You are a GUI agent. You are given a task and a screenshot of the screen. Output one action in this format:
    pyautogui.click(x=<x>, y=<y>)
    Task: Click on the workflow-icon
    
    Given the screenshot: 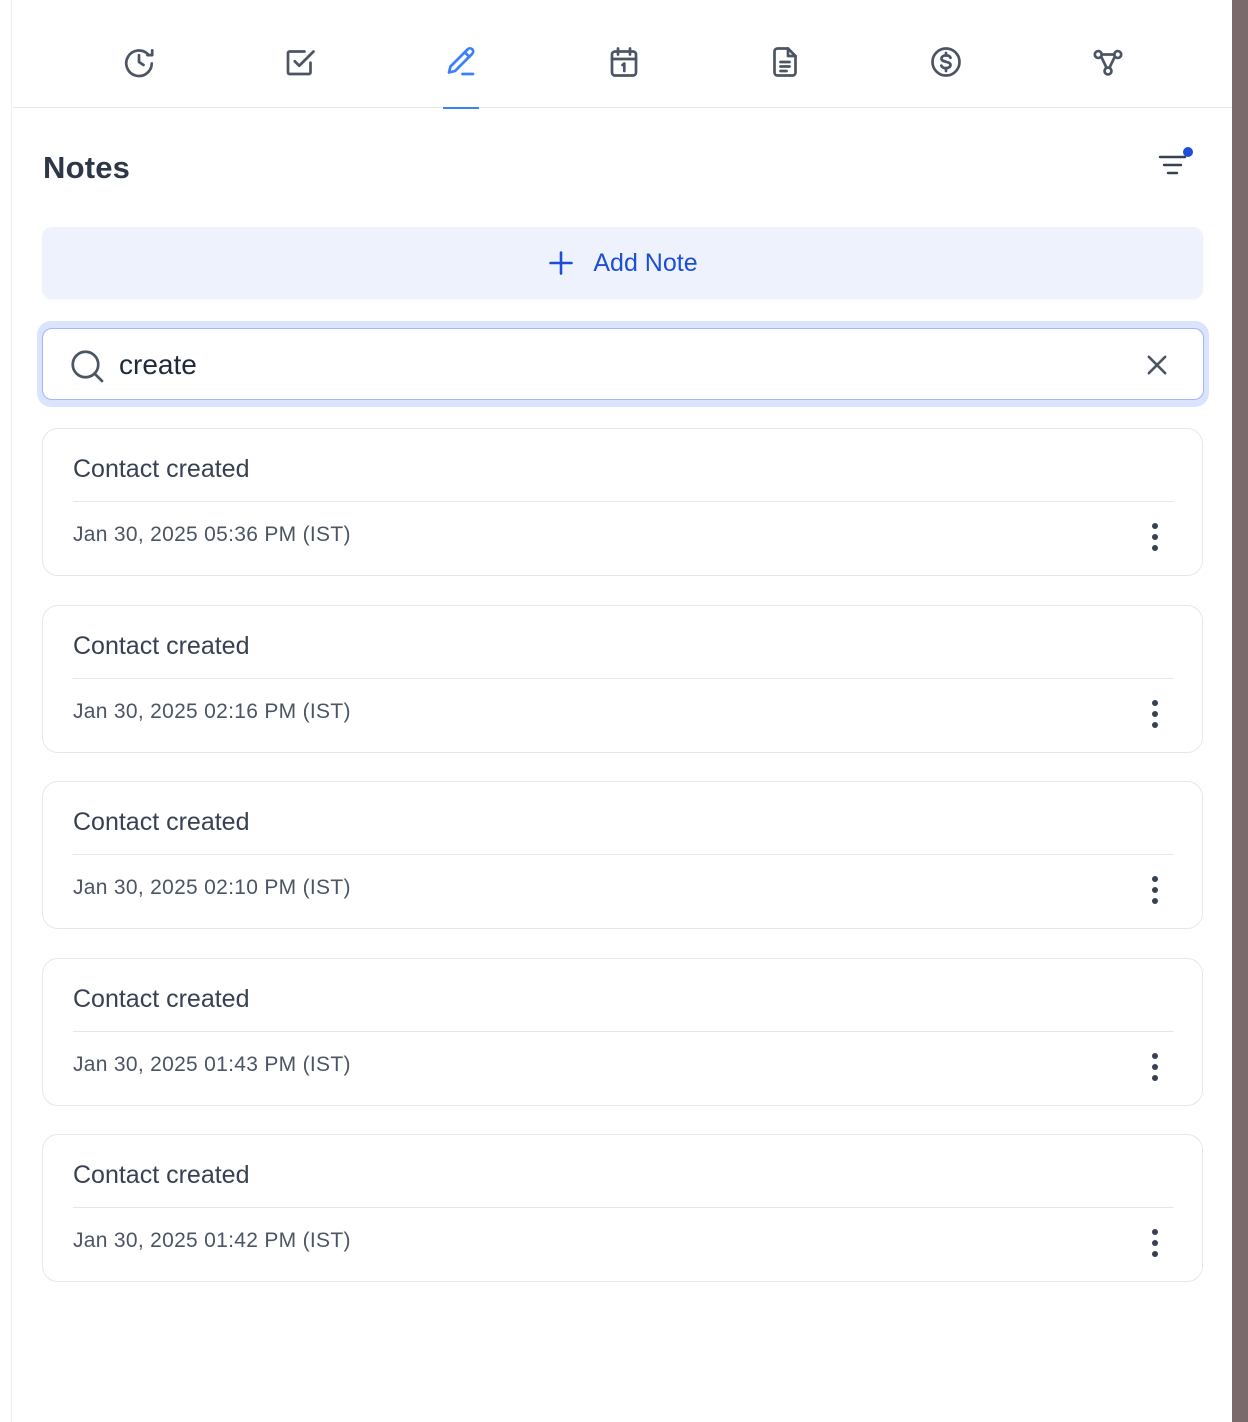 What is the action you would take?
    pyautogui.click(x=1108, y=62)
    